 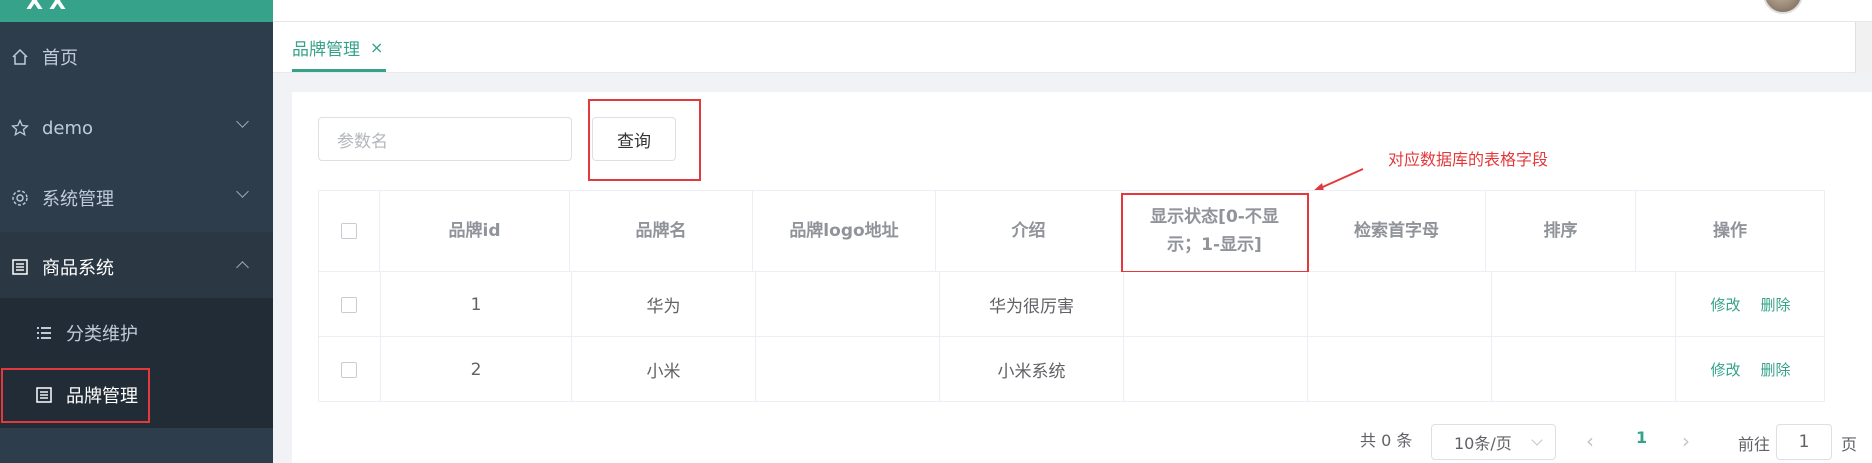 I want to click on chevron-up-icon, so click(x=242, y=267).